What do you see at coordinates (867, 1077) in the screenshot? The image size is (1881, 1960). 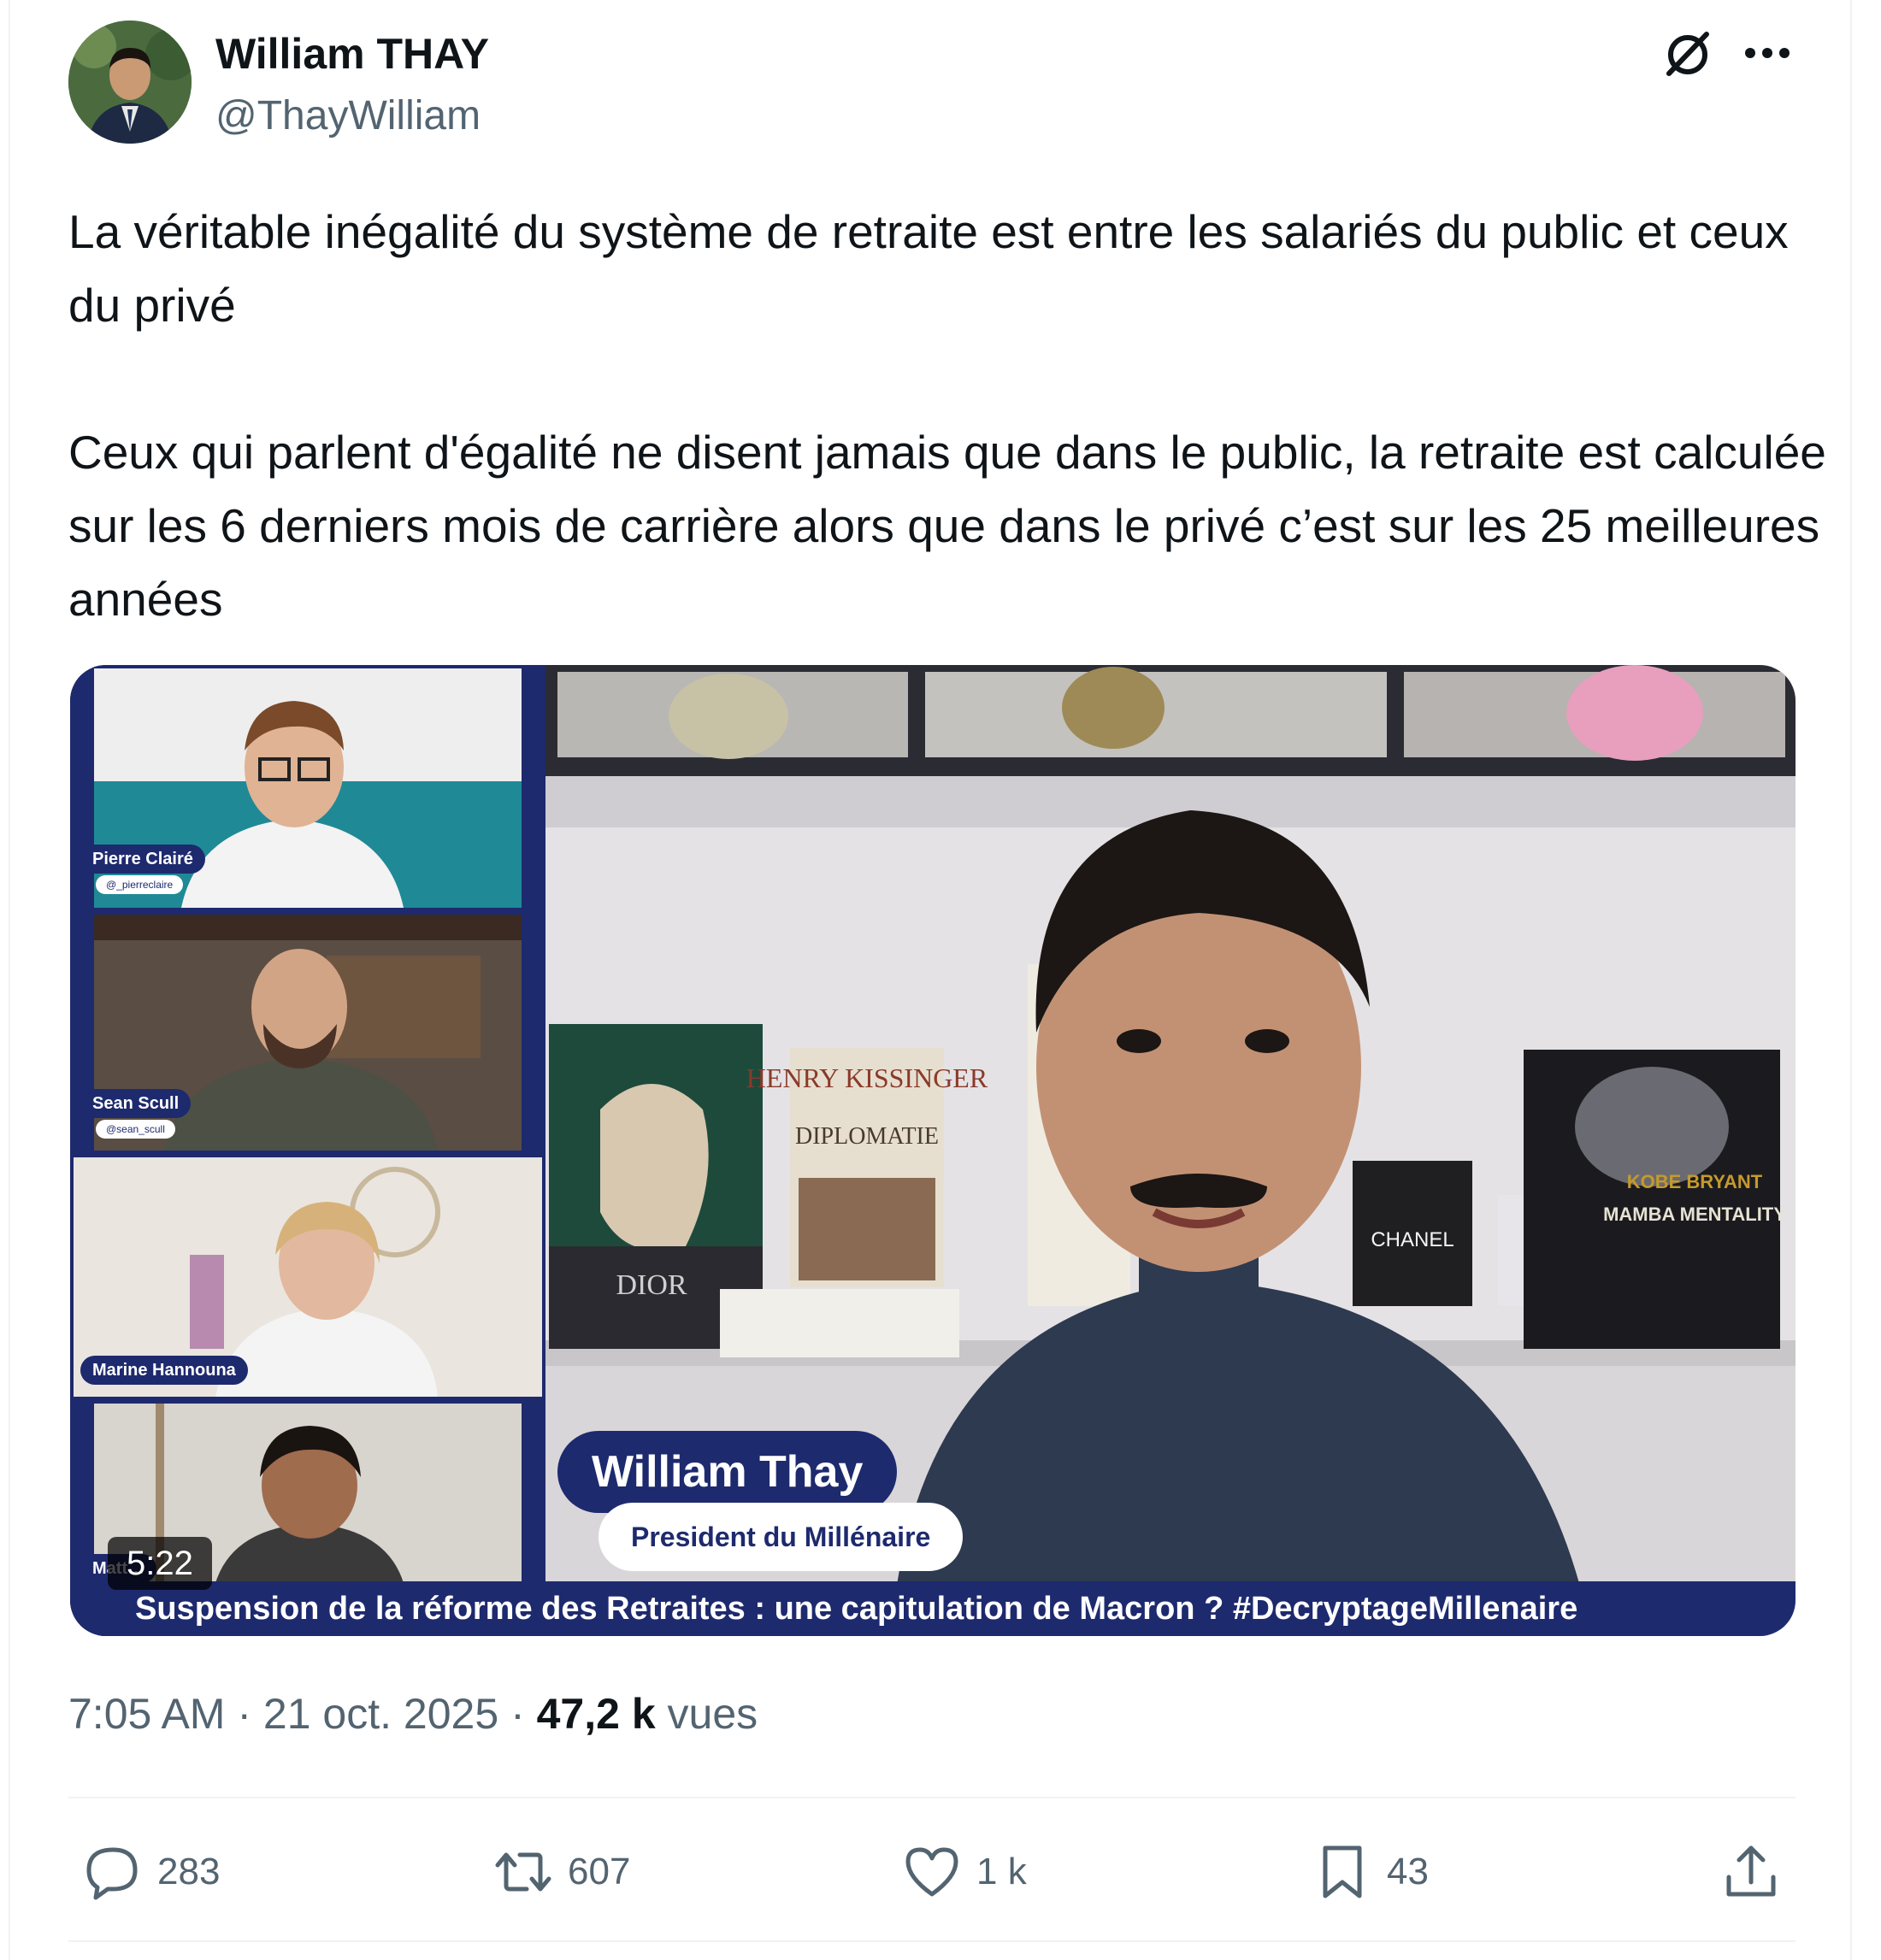 I see `book-kissinger-author: HENRY KISSINGER` at bounding box center [867, 1077].